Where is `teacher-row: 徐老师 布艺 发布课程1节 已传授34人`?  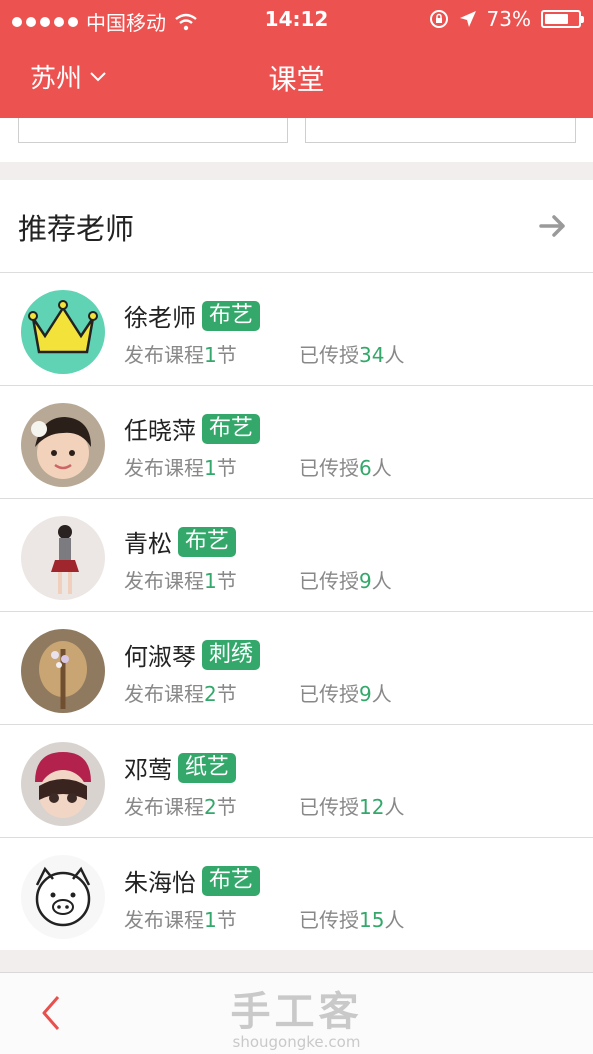 teacher-row: 徐老师 布艺 发布课程1节 已传授34人 is located at coordinates (296, 329).